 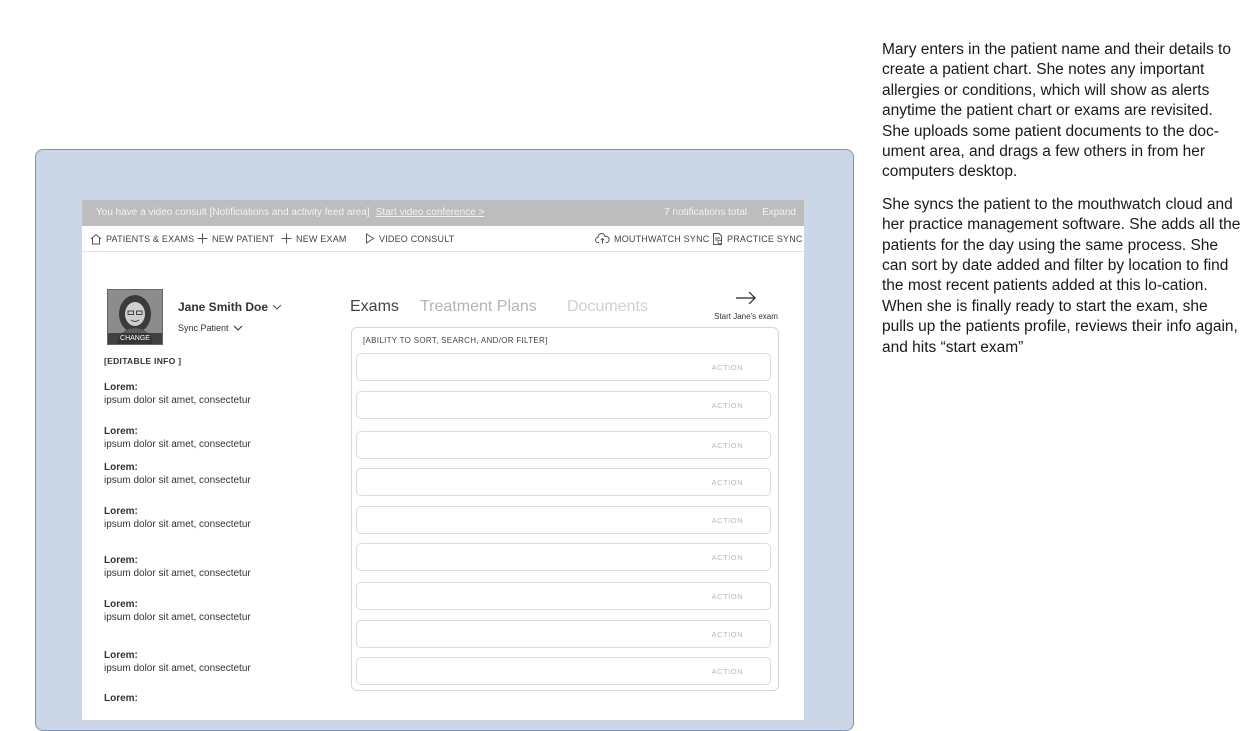 I want to click on notification-count: 7 notifications total, so click(x=705, y=212).